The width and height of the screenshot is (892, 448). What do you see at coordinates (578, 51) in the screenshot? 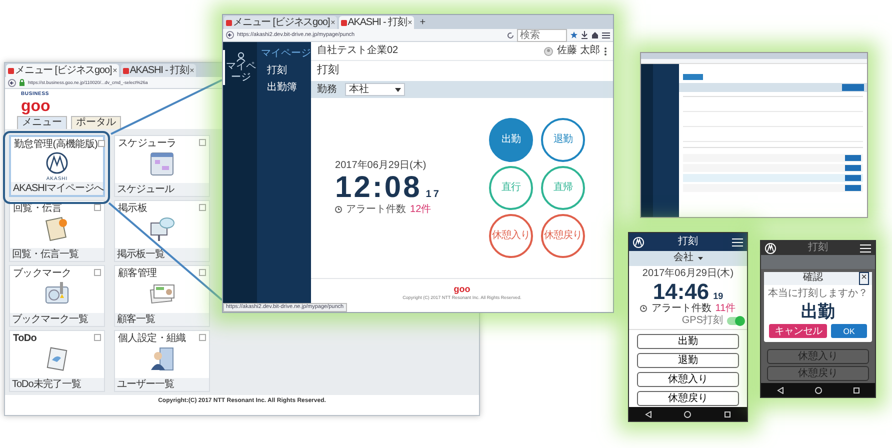
I see `user-name: 佐藤 太郎` at bounding box center [578, 51].